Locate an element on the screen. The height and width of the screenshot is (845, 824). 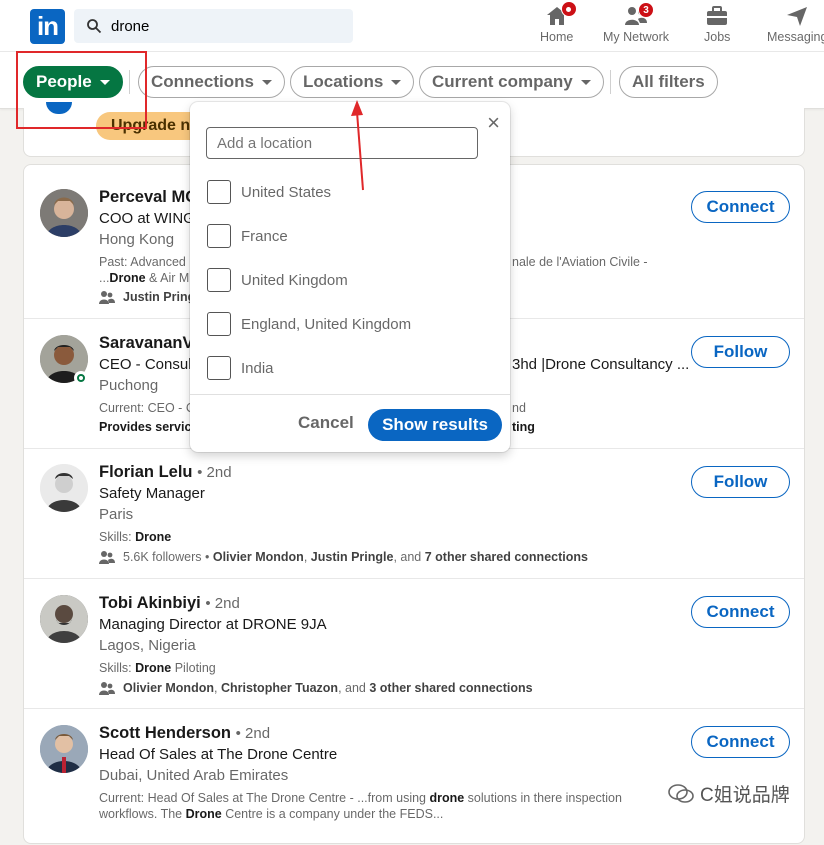
person-name: Scott Henderson is located at coordinates (165, 733).